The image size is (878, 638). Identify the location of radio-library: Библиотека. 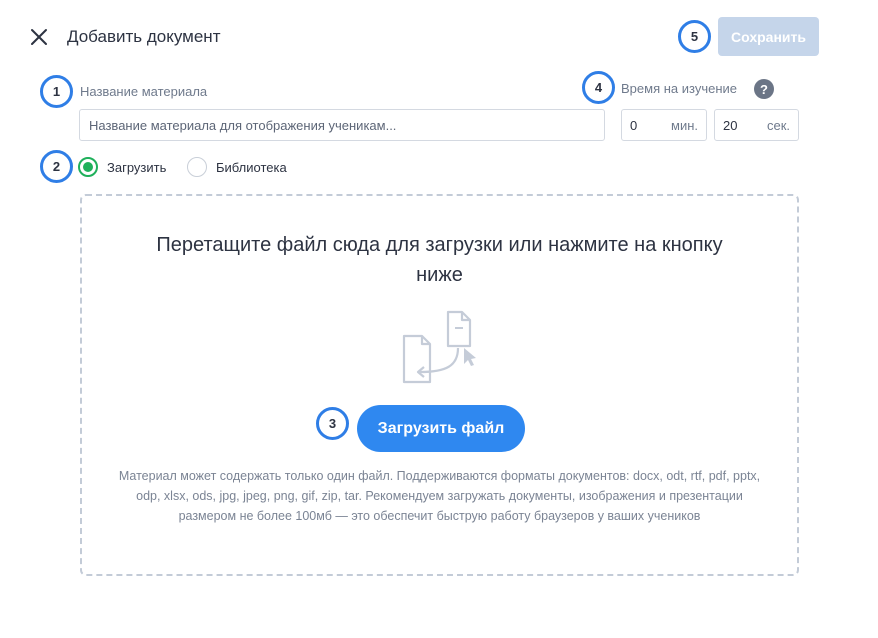
(237, 167).